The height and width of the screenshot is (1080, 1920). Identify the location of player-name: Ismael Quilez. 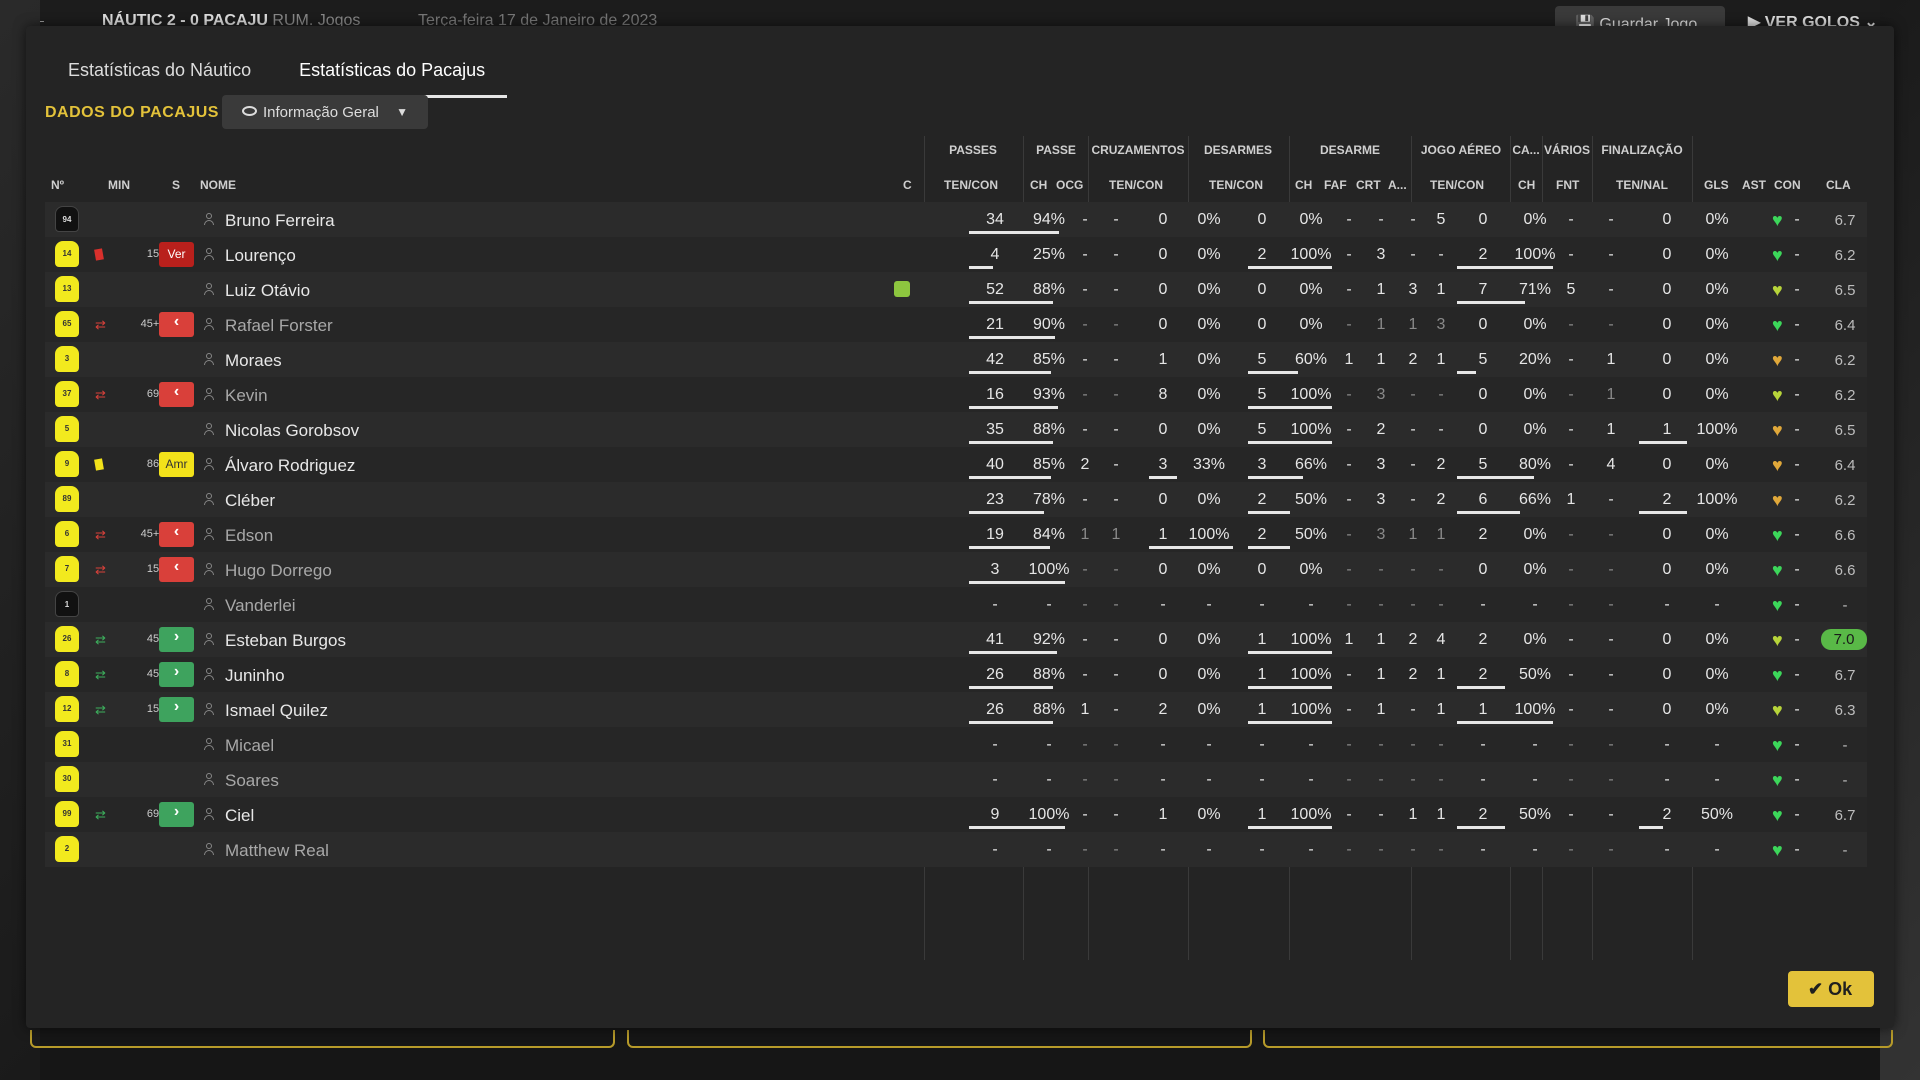
(276, 711).